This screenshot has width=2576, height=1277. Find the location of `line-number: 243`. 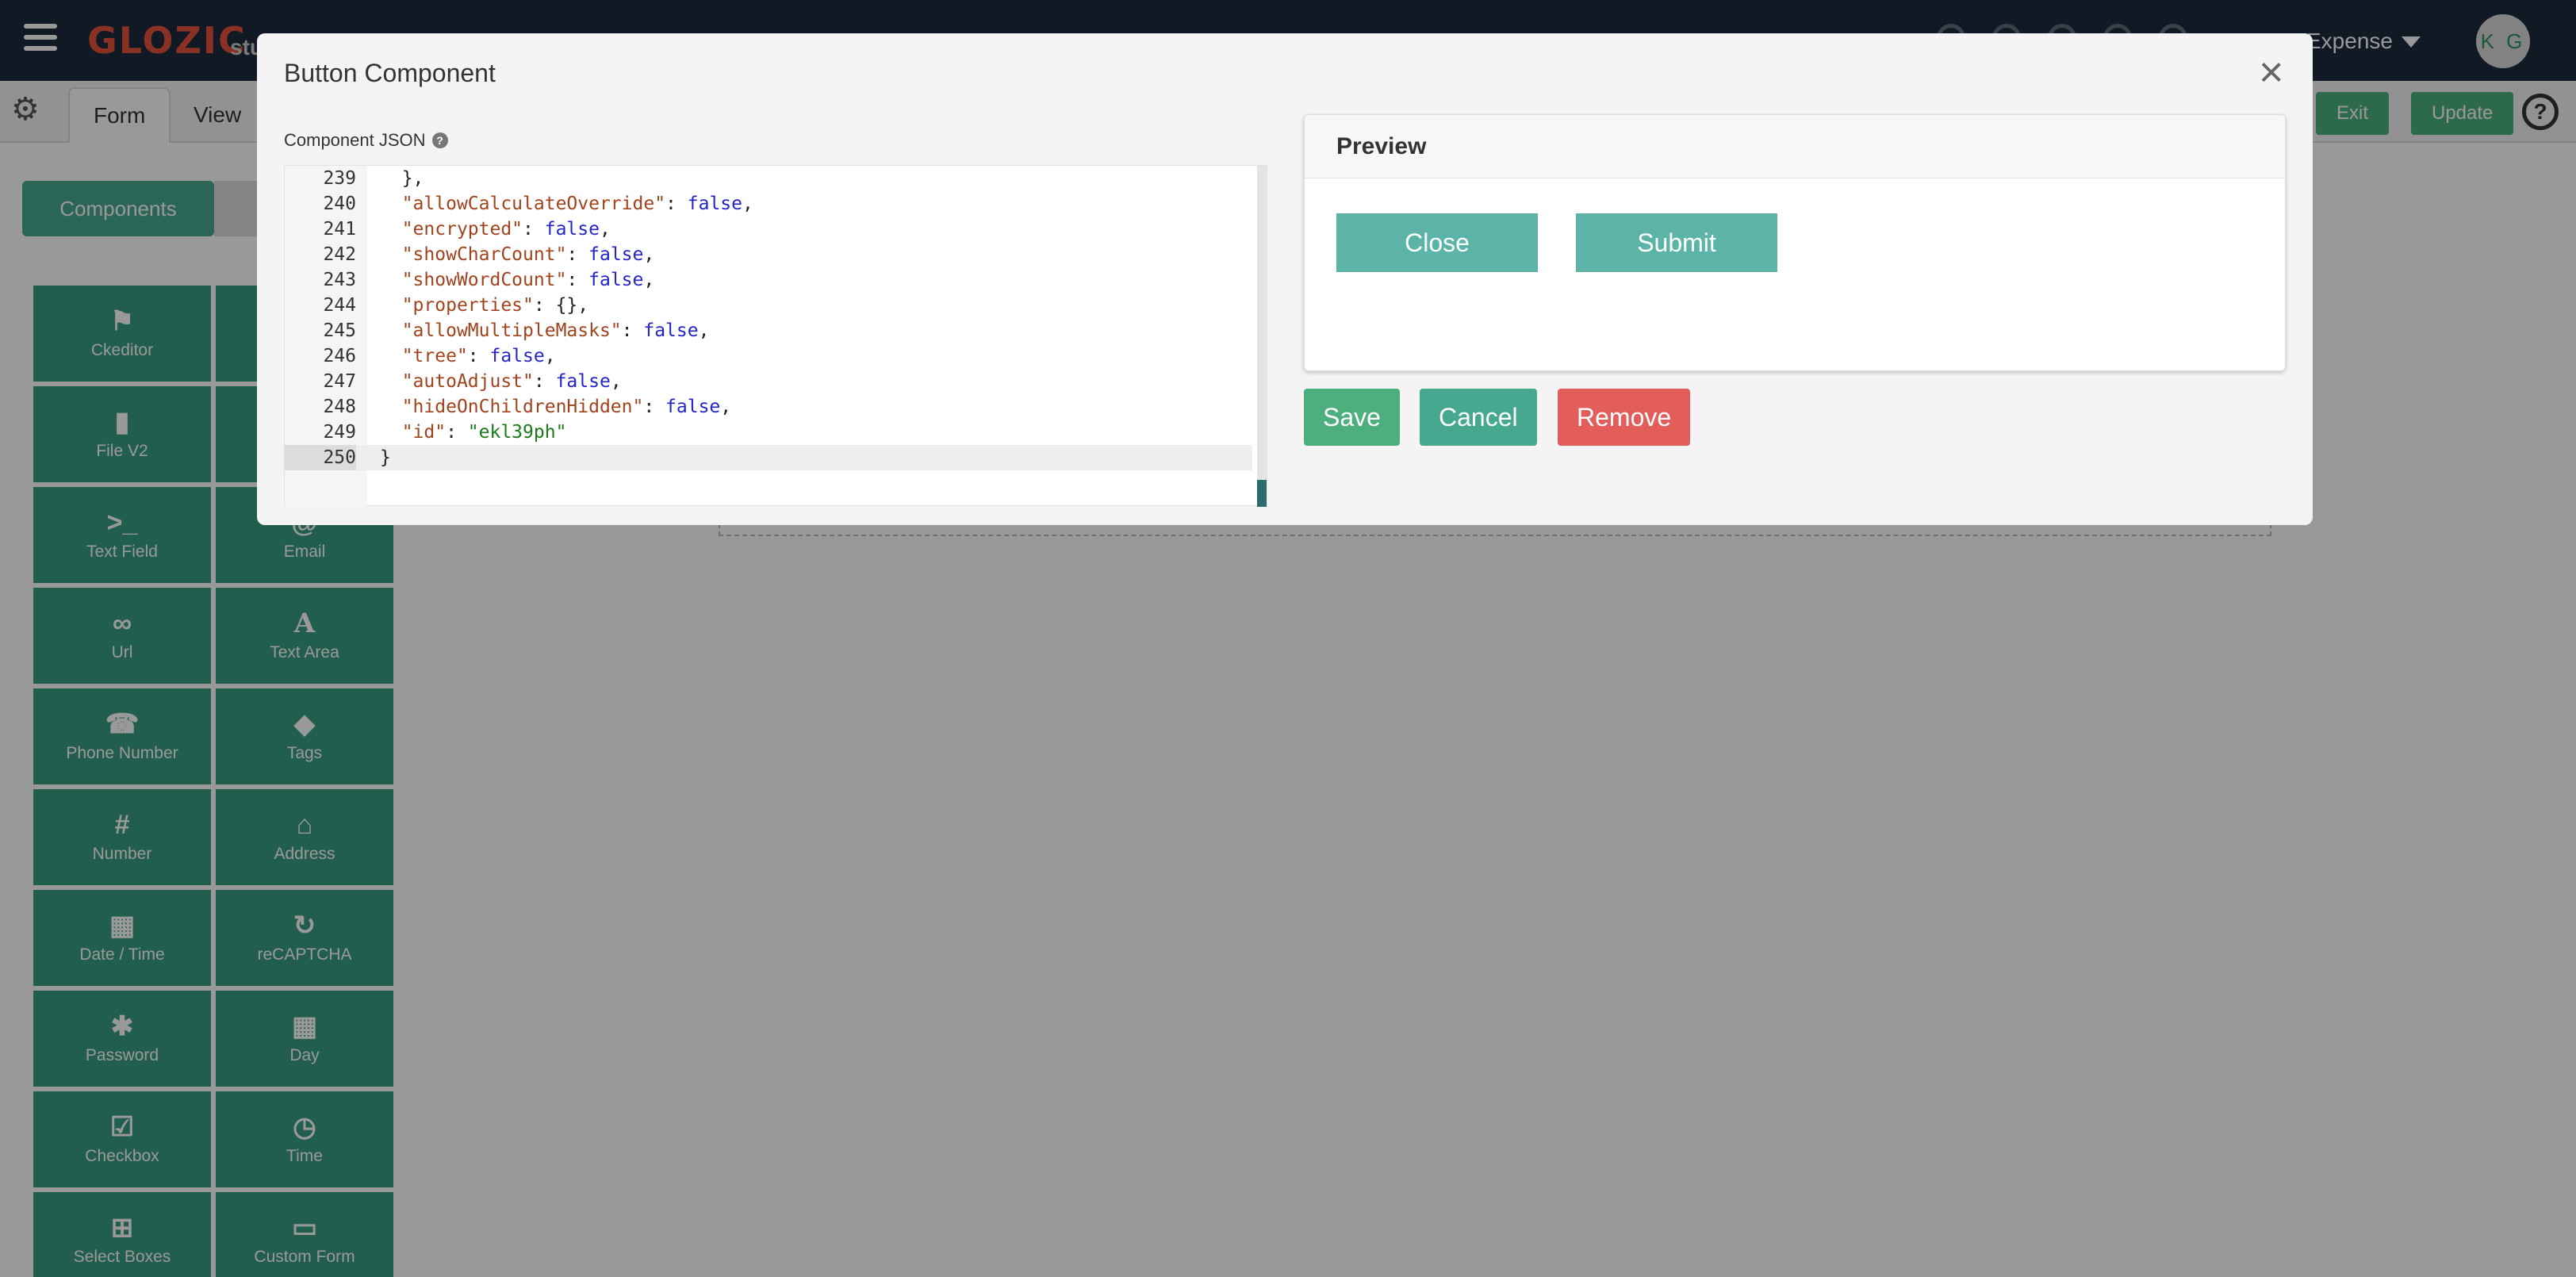

line-number: 243 is located at coordinates (340, 280).